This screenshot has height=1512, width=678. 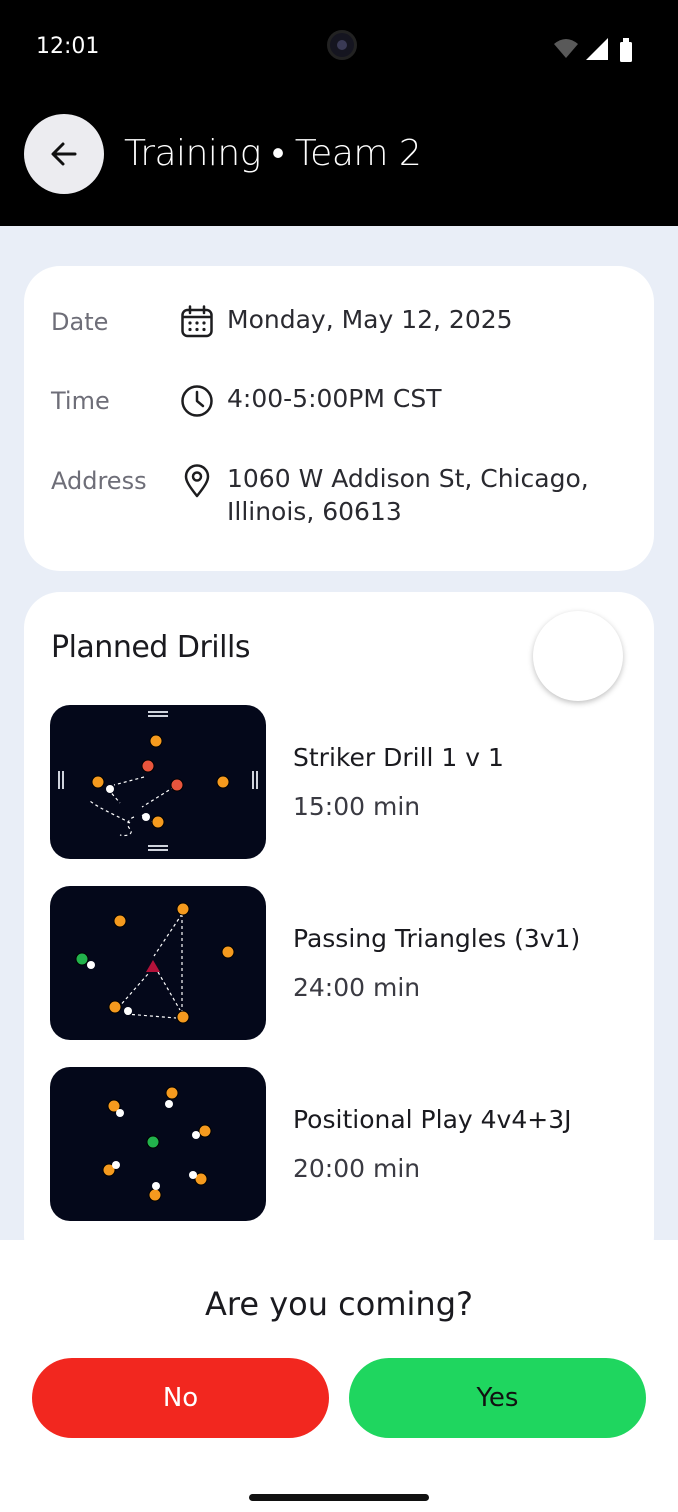 What do you see at coordinates (578, 656) in the screenshot?
I see `floating-action-button` at bounding box center [578, 656].